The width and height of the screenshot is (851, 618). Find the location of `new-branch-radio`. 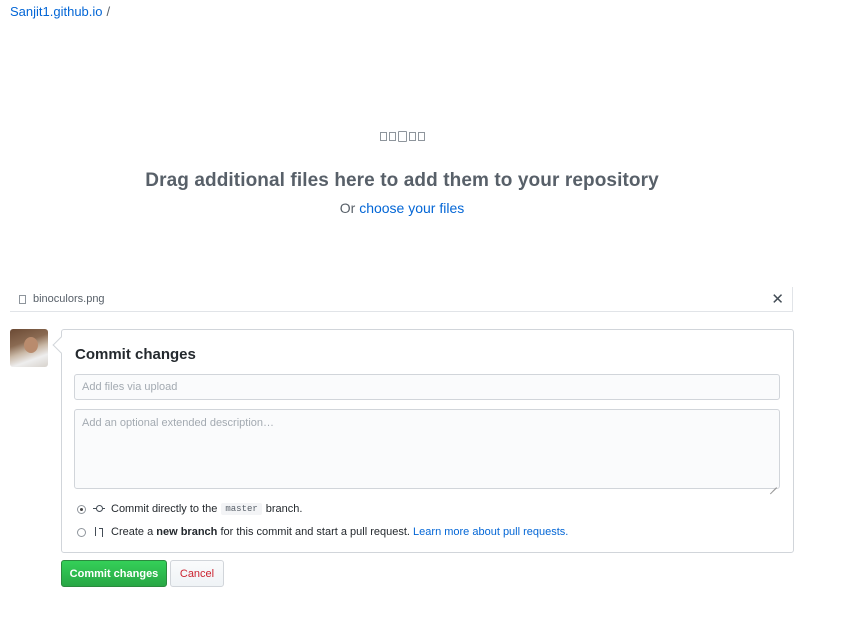

new-branch-radio is located at coordinates (81, 532).